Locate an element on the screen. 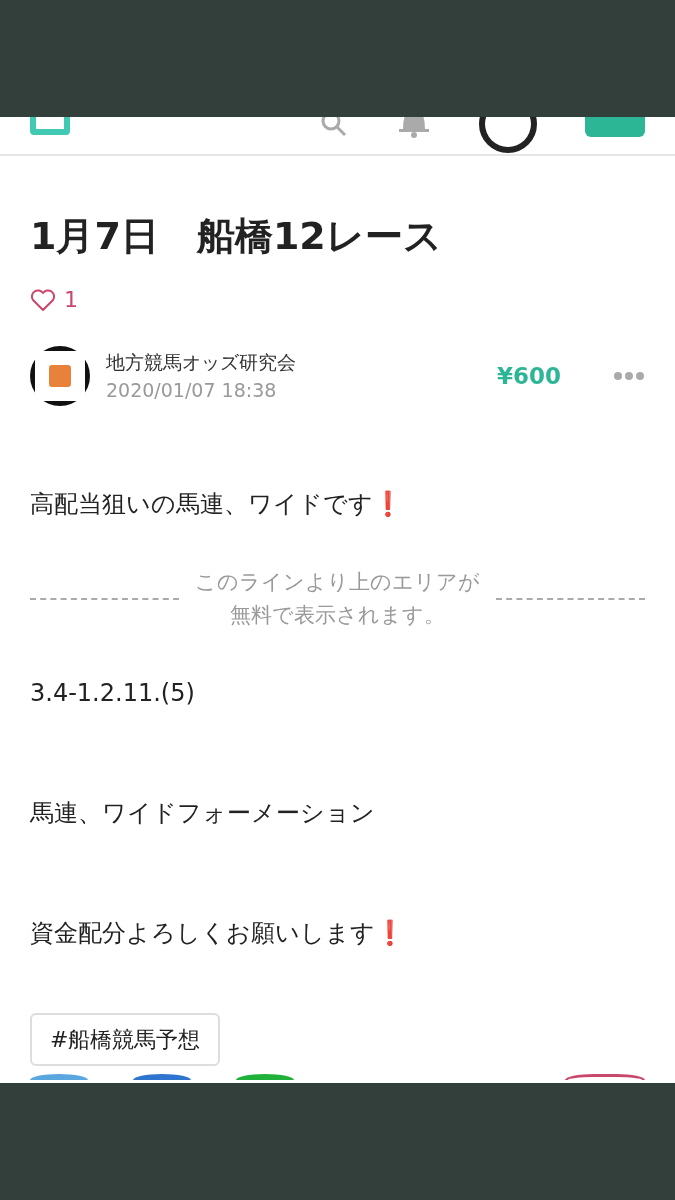  post-date: 2020/01/07 18:38 is located at coordinates (192, 390).